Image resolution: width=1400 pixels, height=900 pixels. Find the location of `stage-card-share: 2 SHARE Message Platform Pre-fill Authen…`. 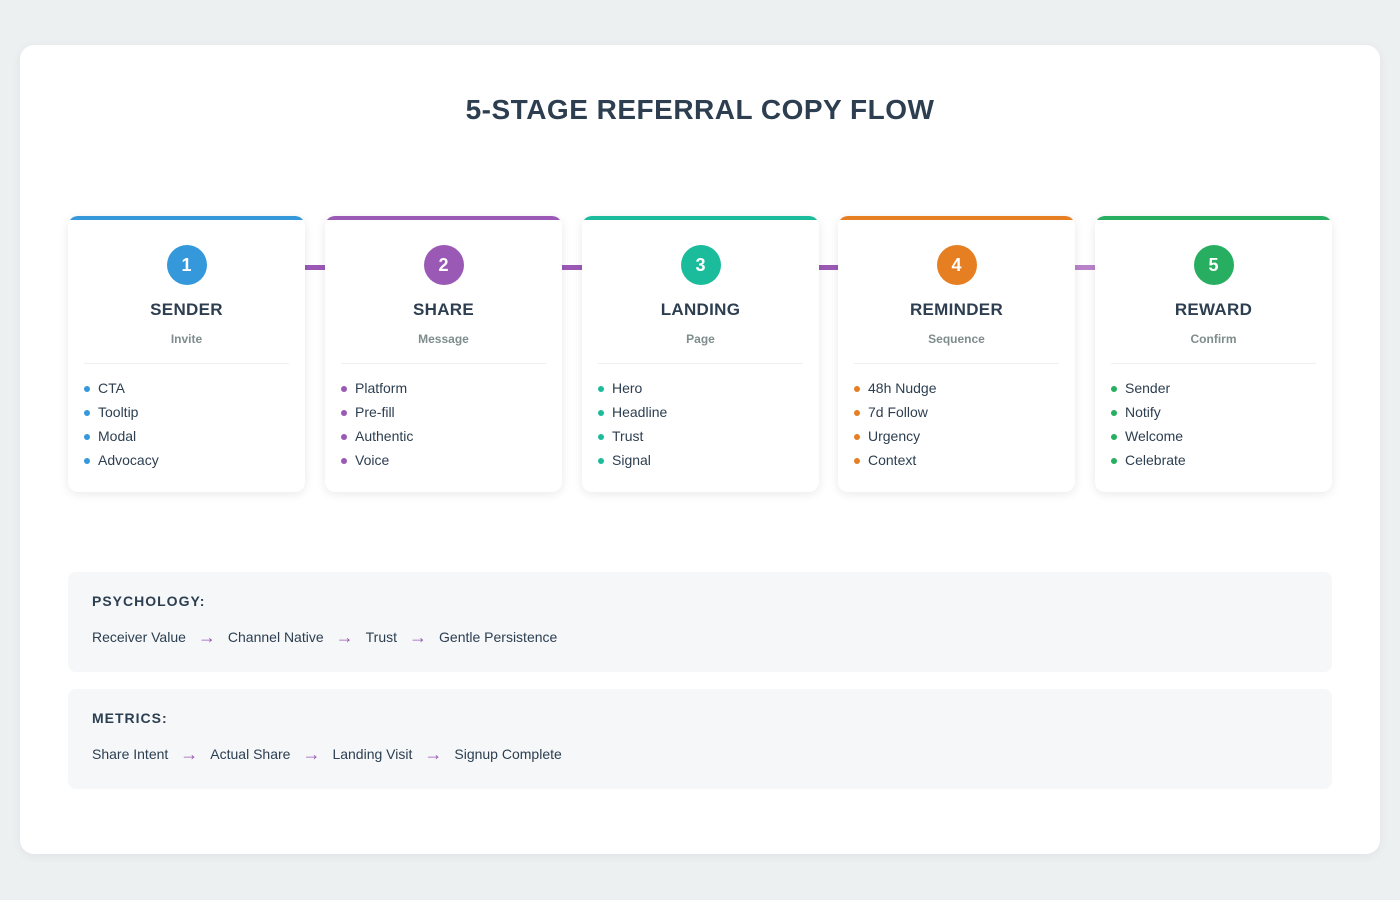

stage-card-share: 2 SHARE Message Platform Pre-fill Authen… is located at coordinates (443, 354).